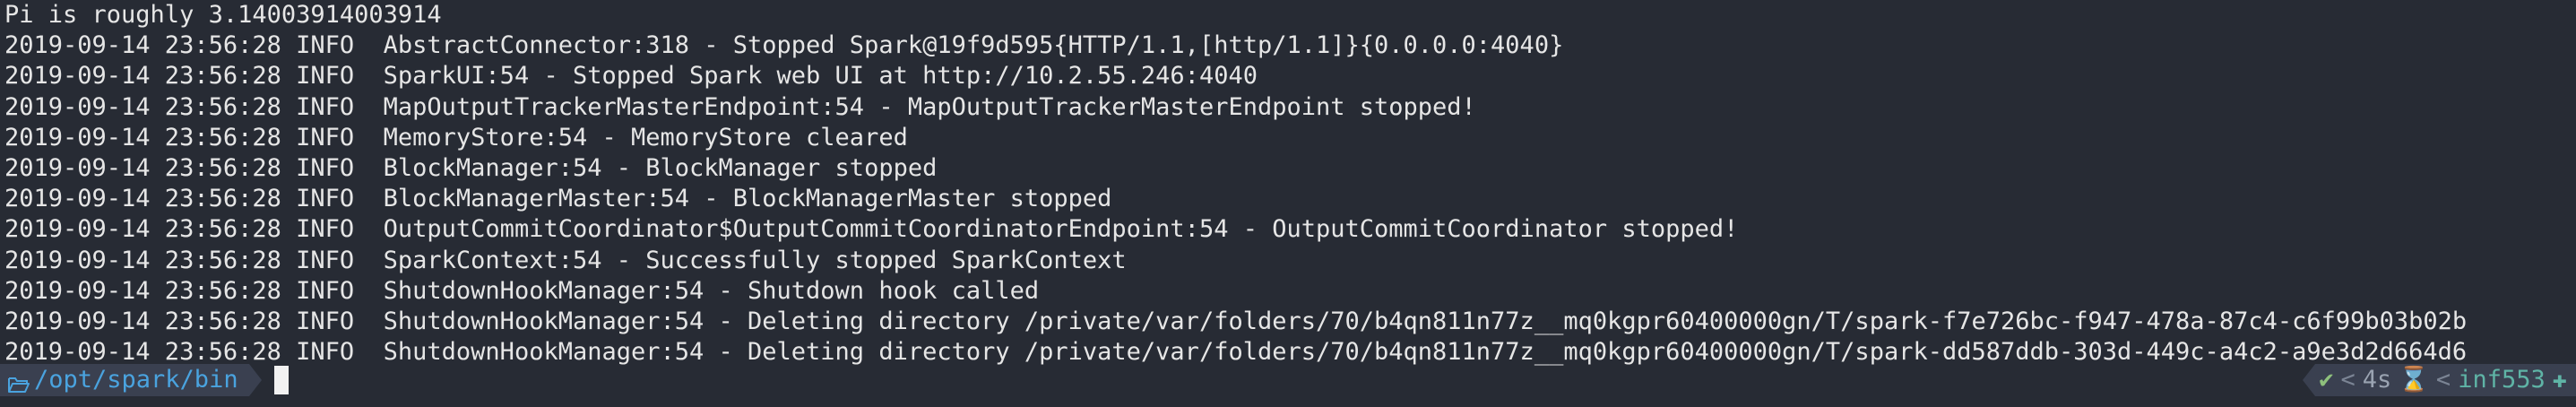 The image size is (2576, 407). I want to click on right-prompt: ✔ < 4s ⌛ < inf553 ✚, so click(2439, 380).